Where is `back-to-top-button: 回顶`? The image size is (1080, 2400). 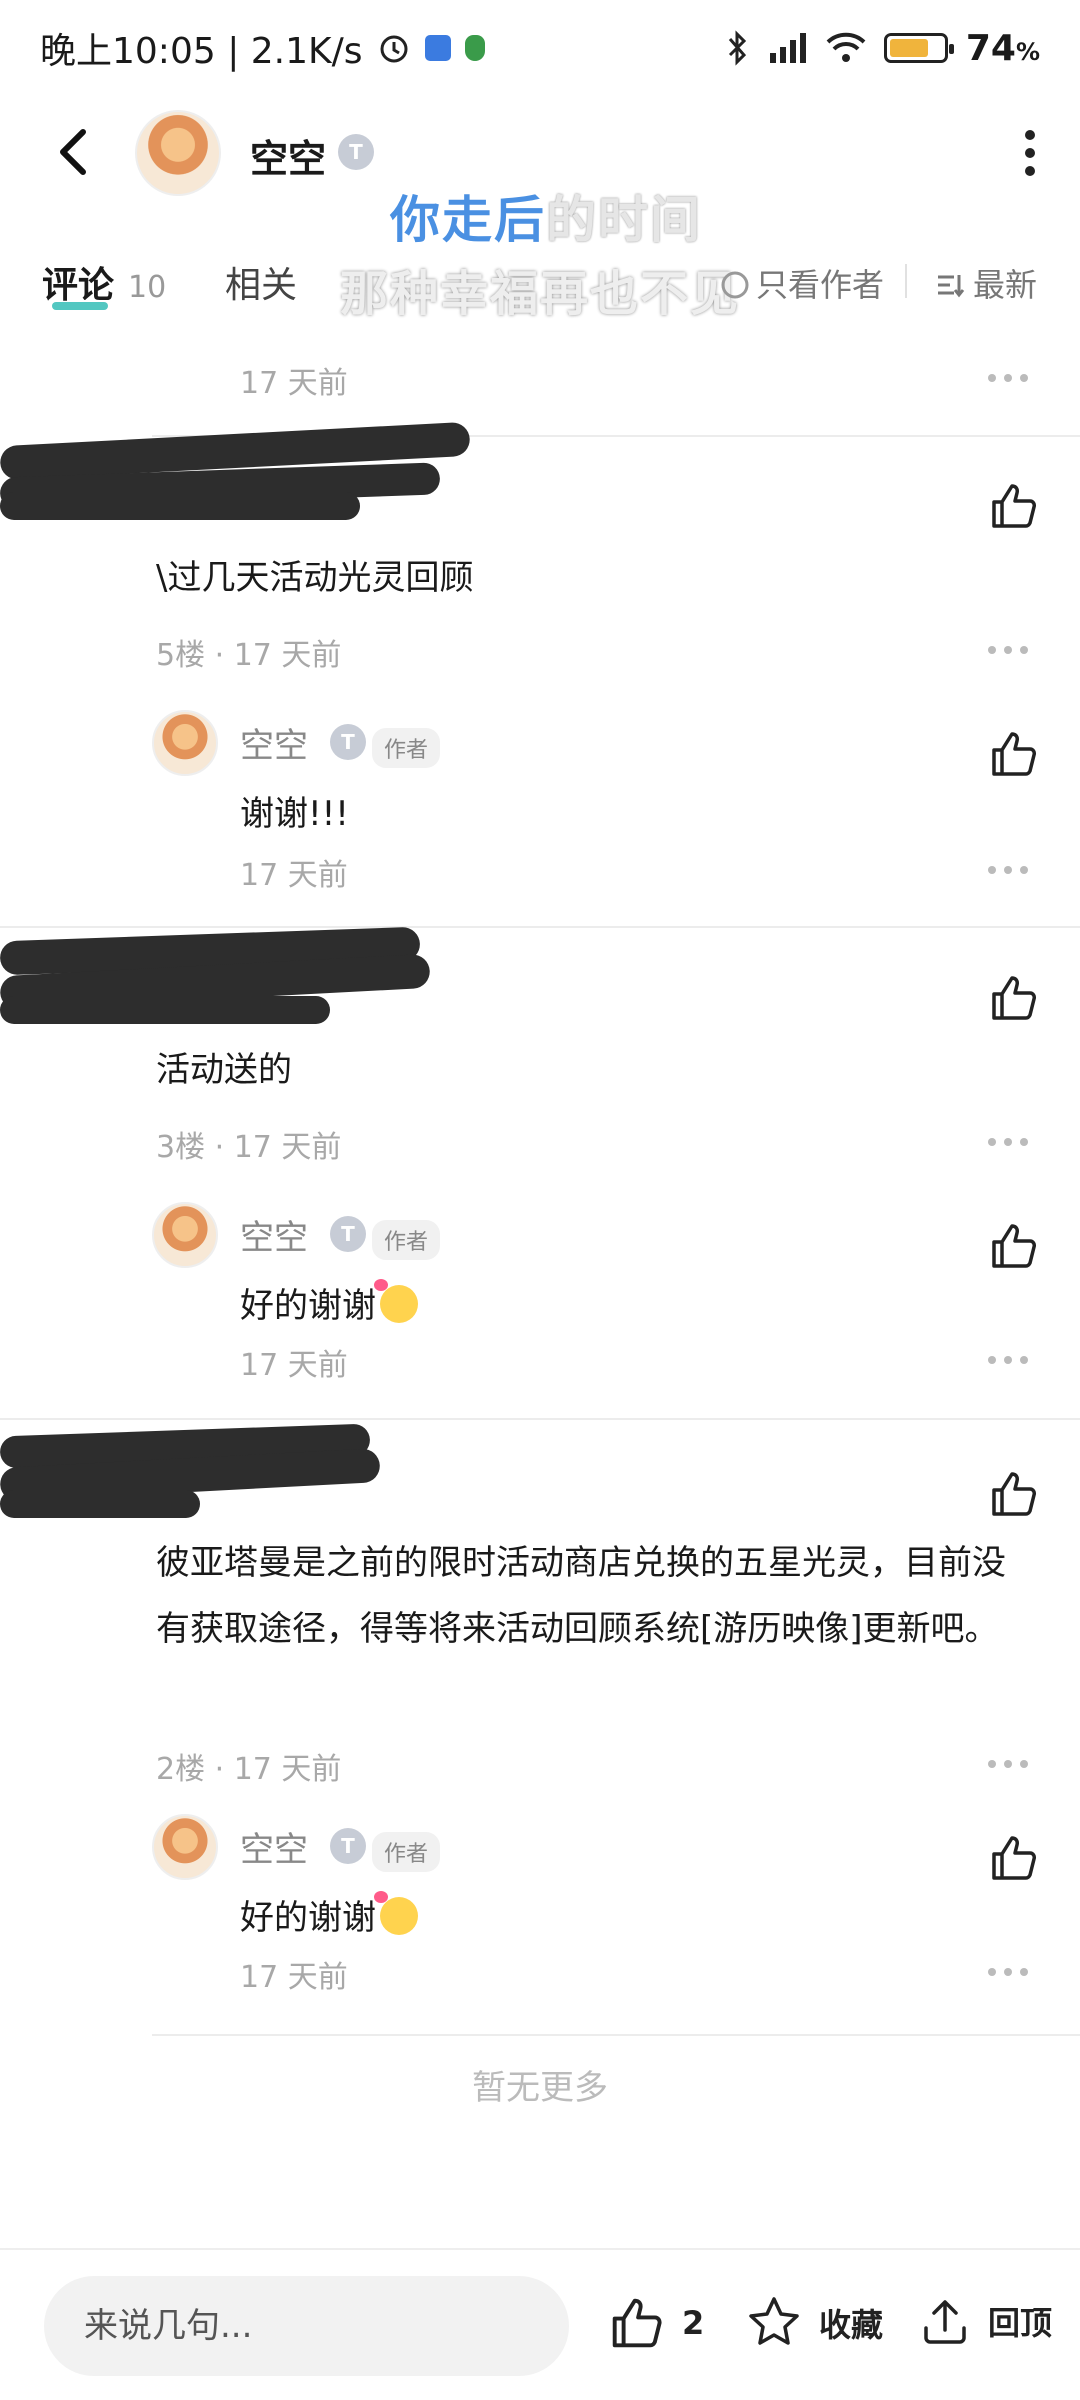
back-to-top-button: 回顶 is located at coordinates (985, 2321).